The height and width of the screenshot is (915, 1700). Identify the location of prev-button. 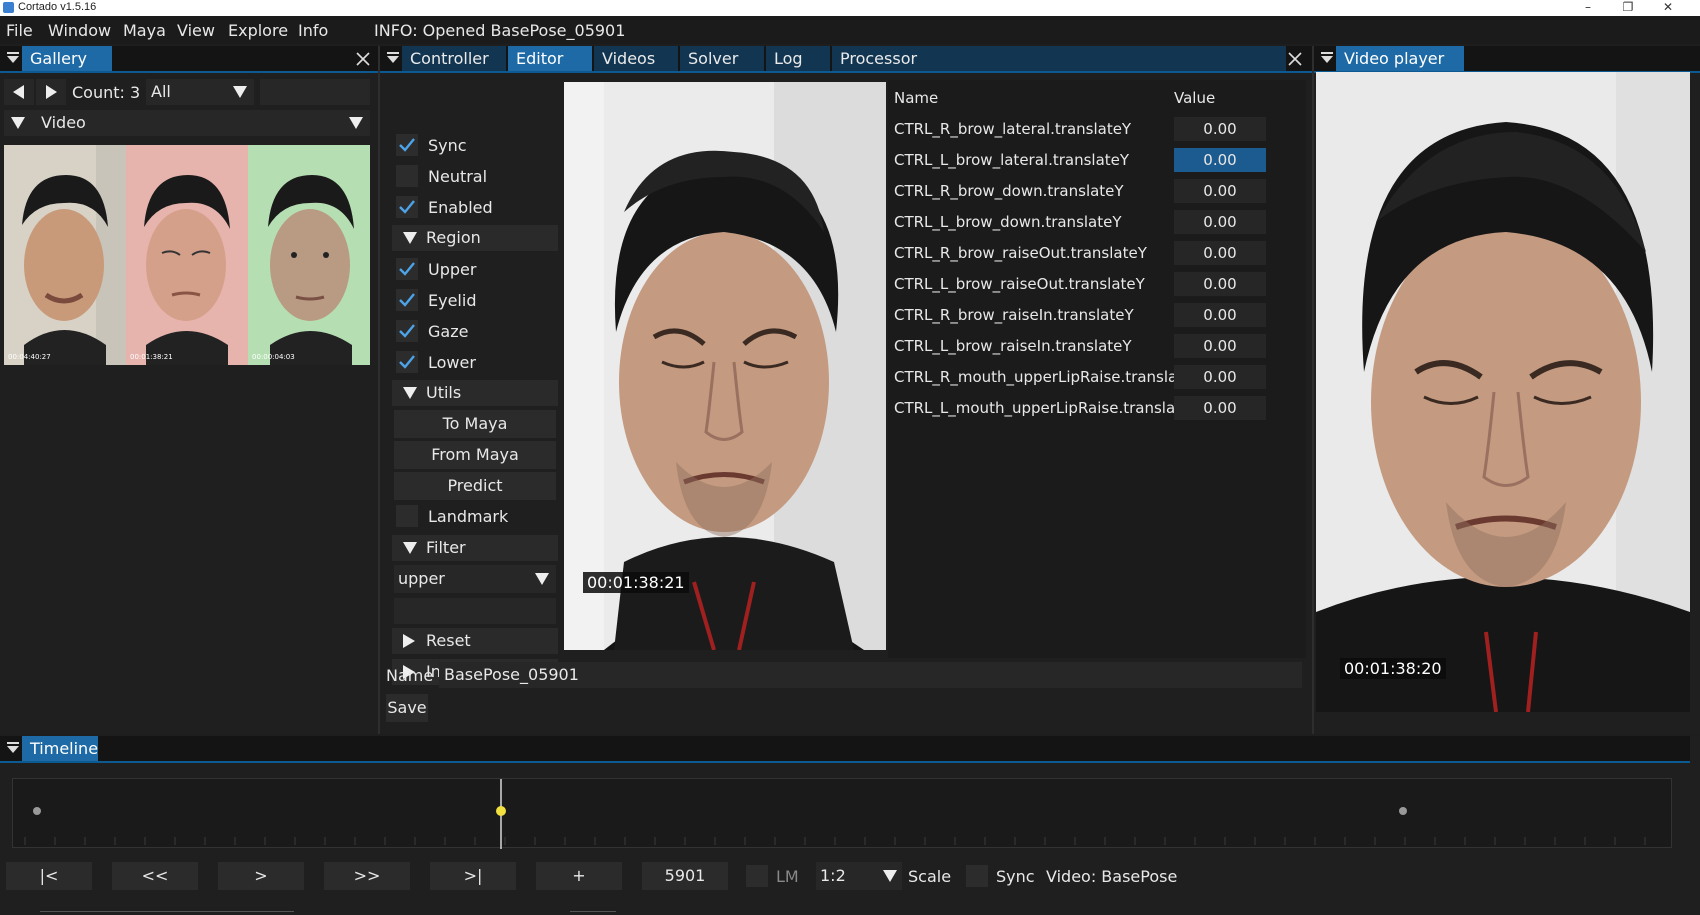
(19, 92).